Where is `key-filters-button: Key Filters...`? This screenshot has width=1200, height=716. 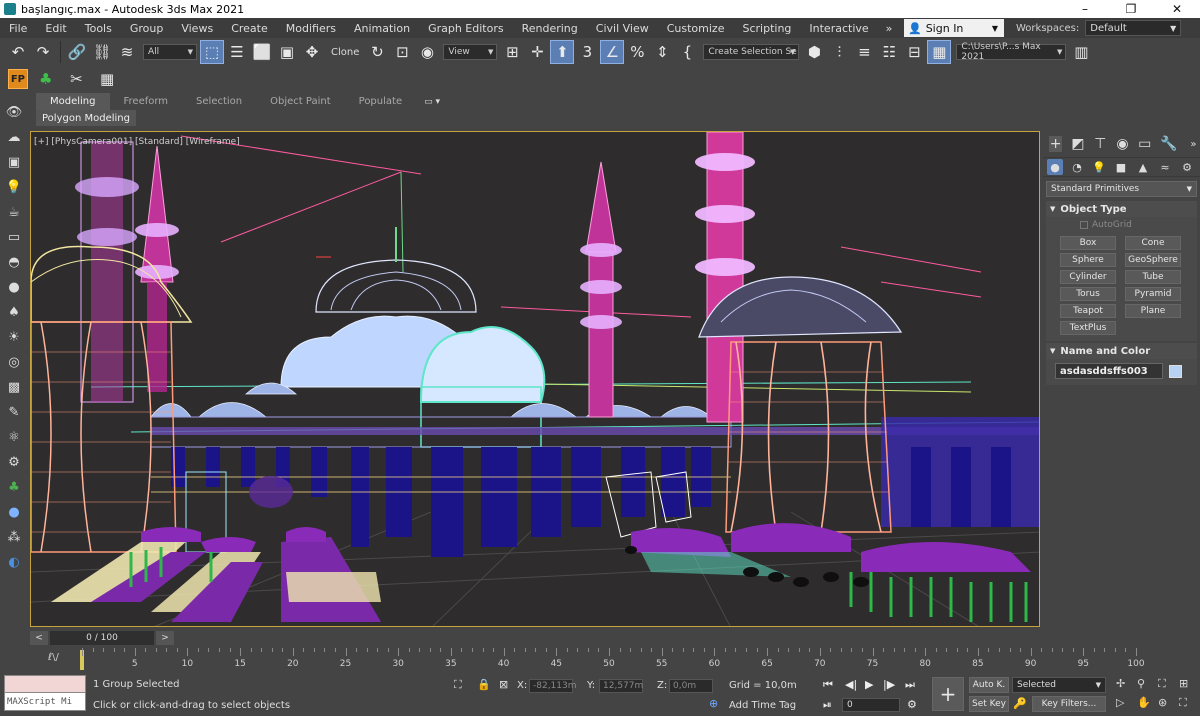 key-filters-button: Key Filters... is located at coordinates (1069, 704).